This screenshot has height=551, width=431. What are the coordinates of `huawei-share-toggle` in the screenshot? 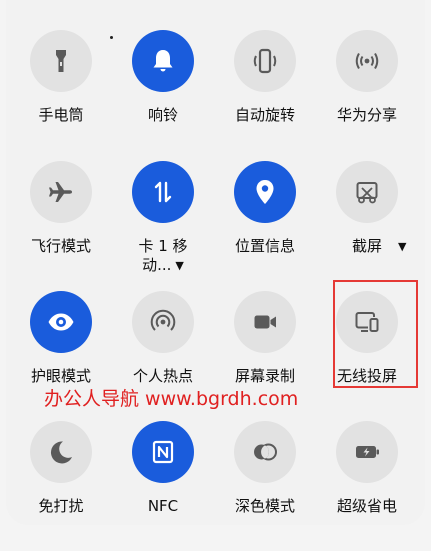 It's located at (367, 61).